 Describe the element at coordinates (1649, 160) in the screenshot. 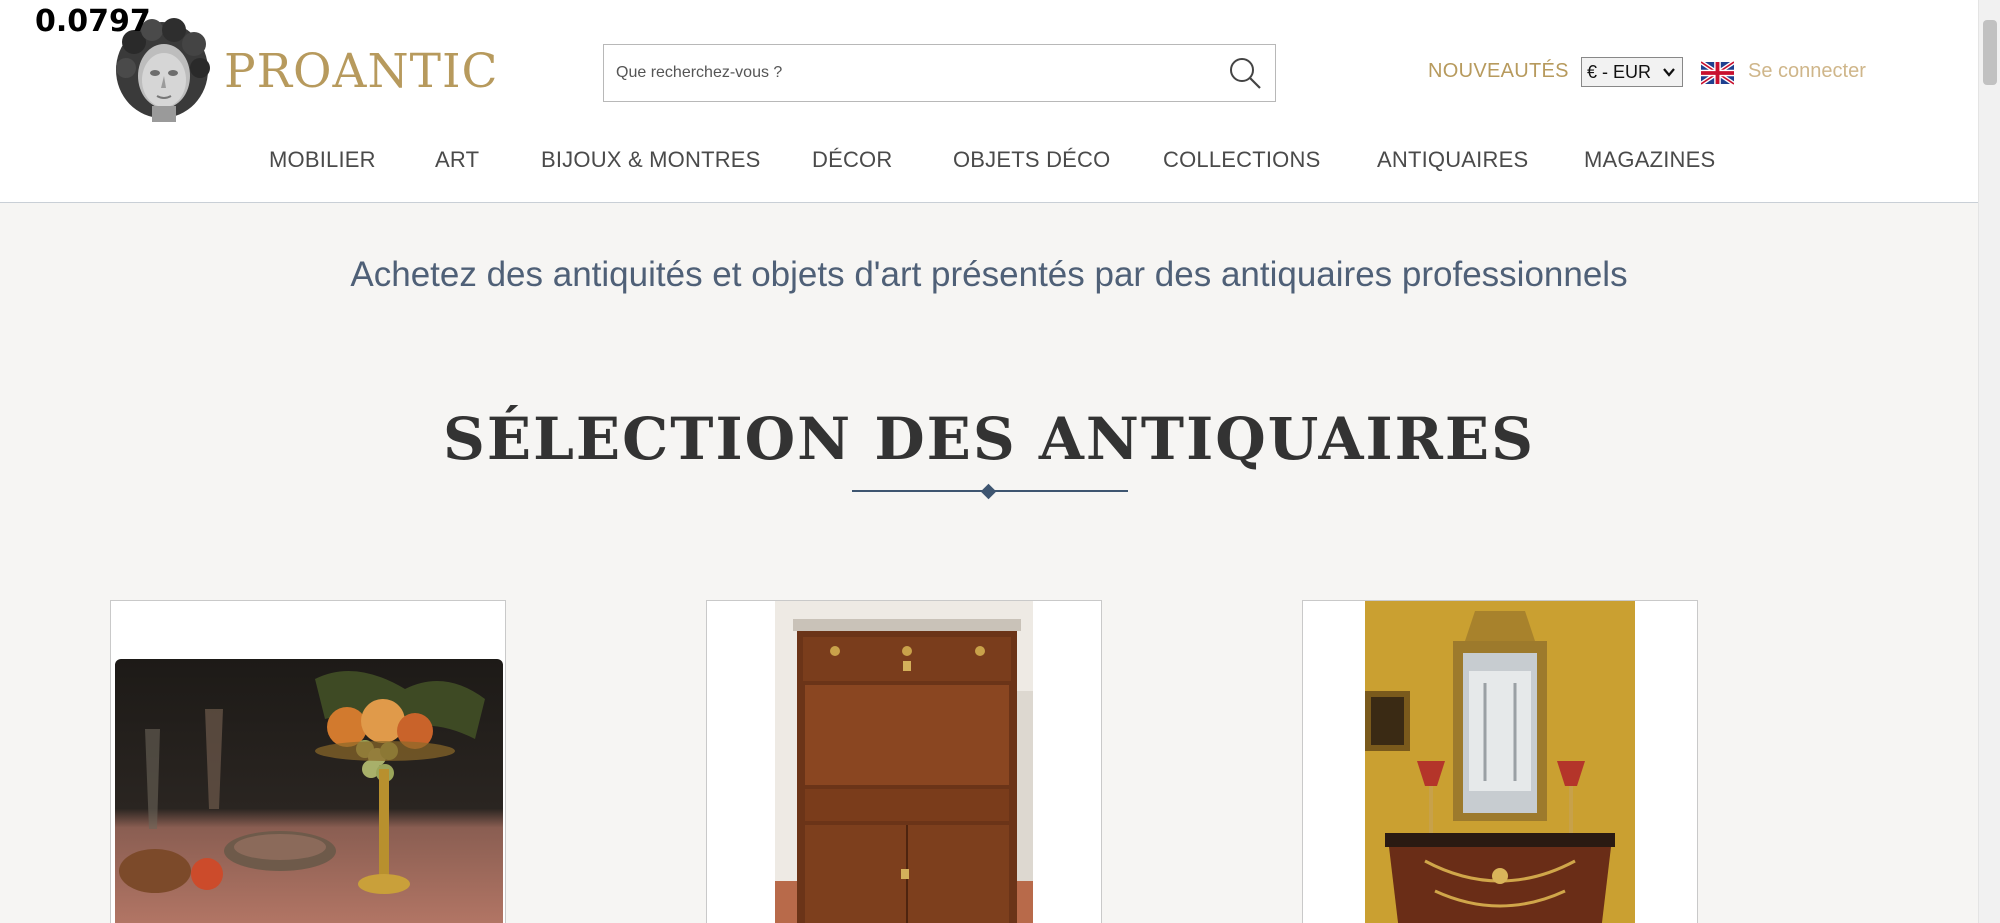

I see `nav-item-magazines: MAGAZINES` at that location.